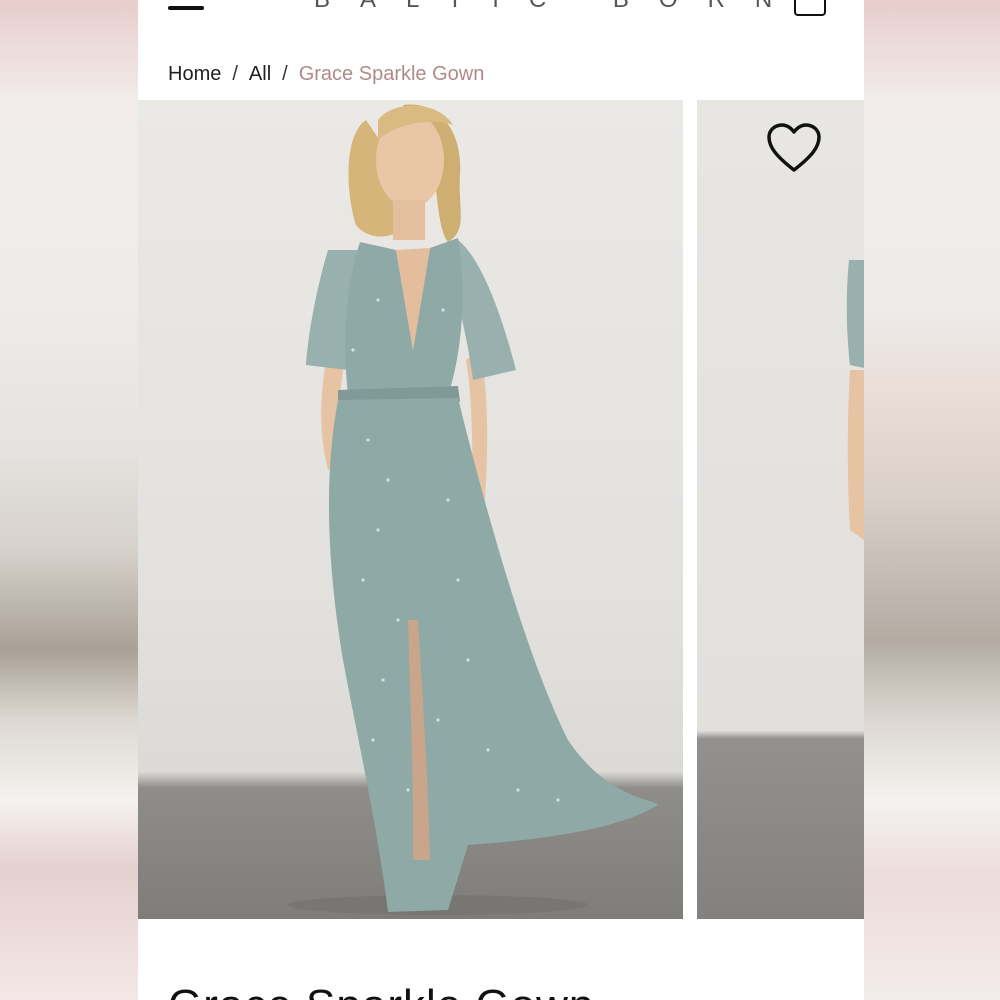 The width and height of the screenshot is (1000, 1000). Describe the element at coordinates (194, 74) in the screenshot. I see `breadcrumb-home-link: Home` at that location.